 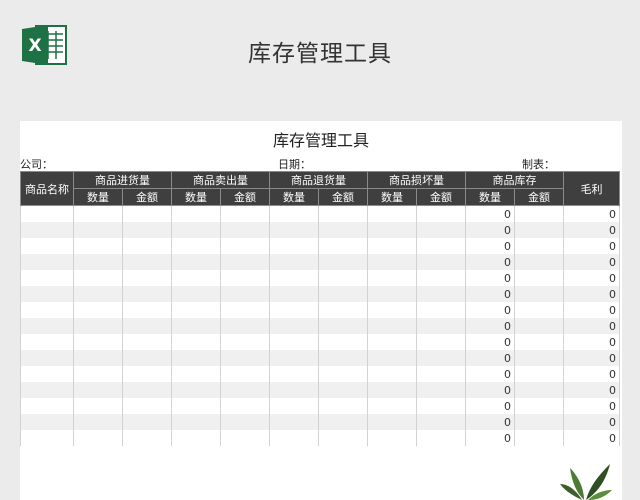 What do you see at coordinates (539, 197) in the screenshot?
I see `subheader-stock-amount: 金额` at bounding box center [539, 197].